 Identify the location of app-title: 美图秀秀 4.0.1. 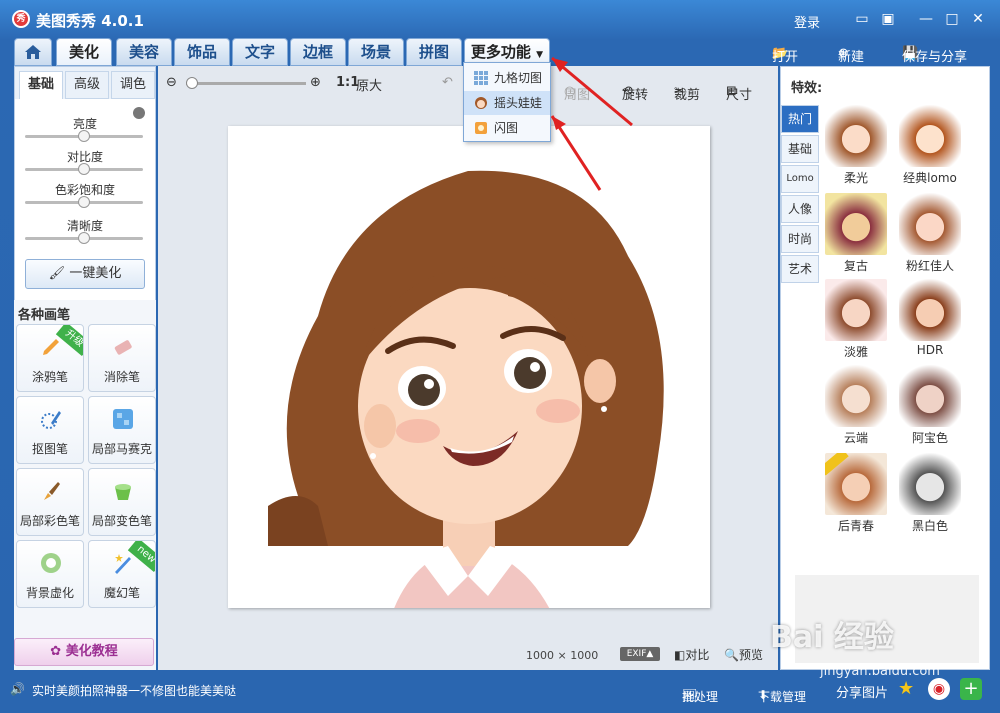
(90, 21).